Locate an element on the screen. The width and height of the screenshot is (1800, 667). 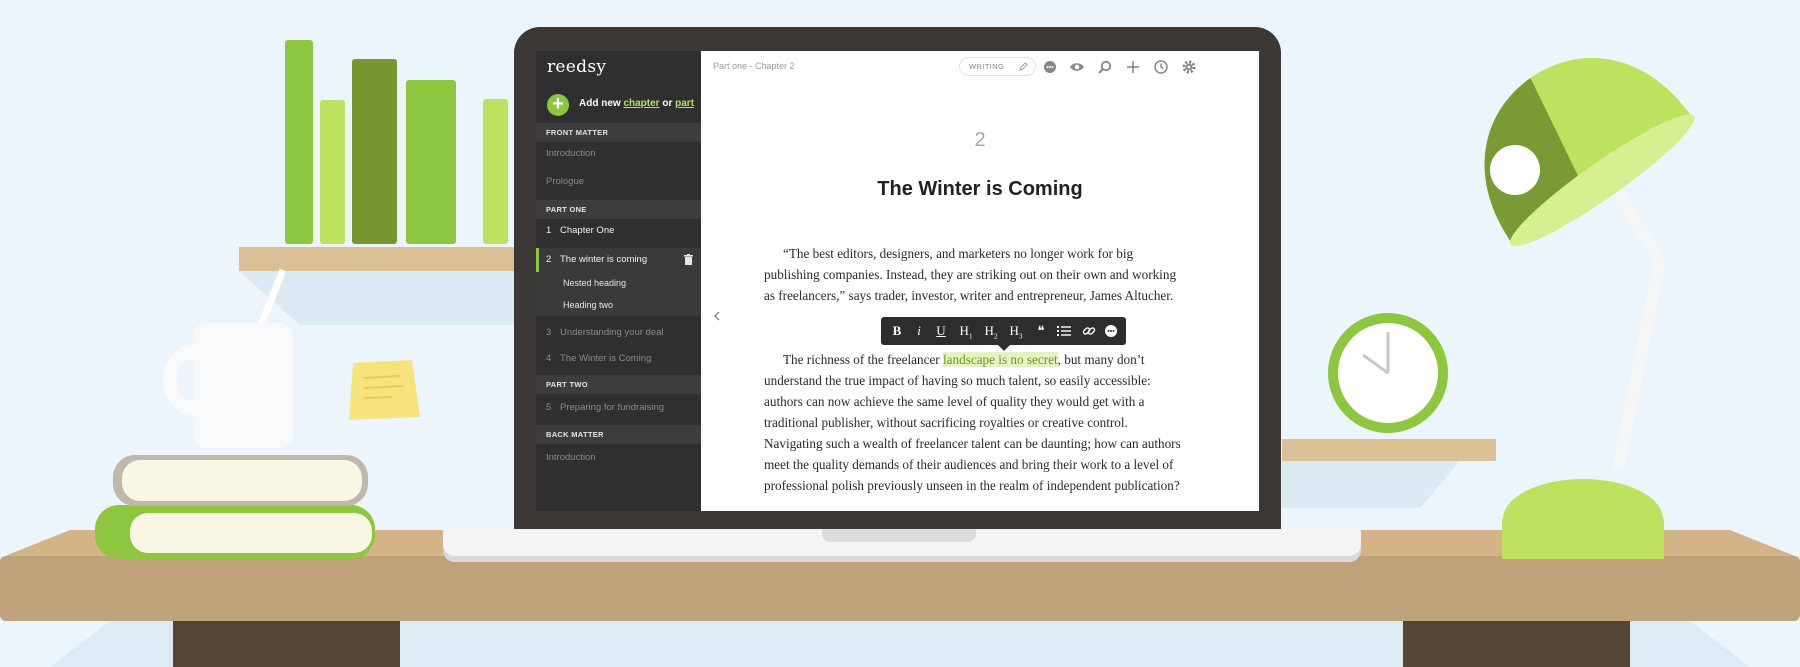
sidebar-item-introduction: Introduction is located at coordinates (618, 154).